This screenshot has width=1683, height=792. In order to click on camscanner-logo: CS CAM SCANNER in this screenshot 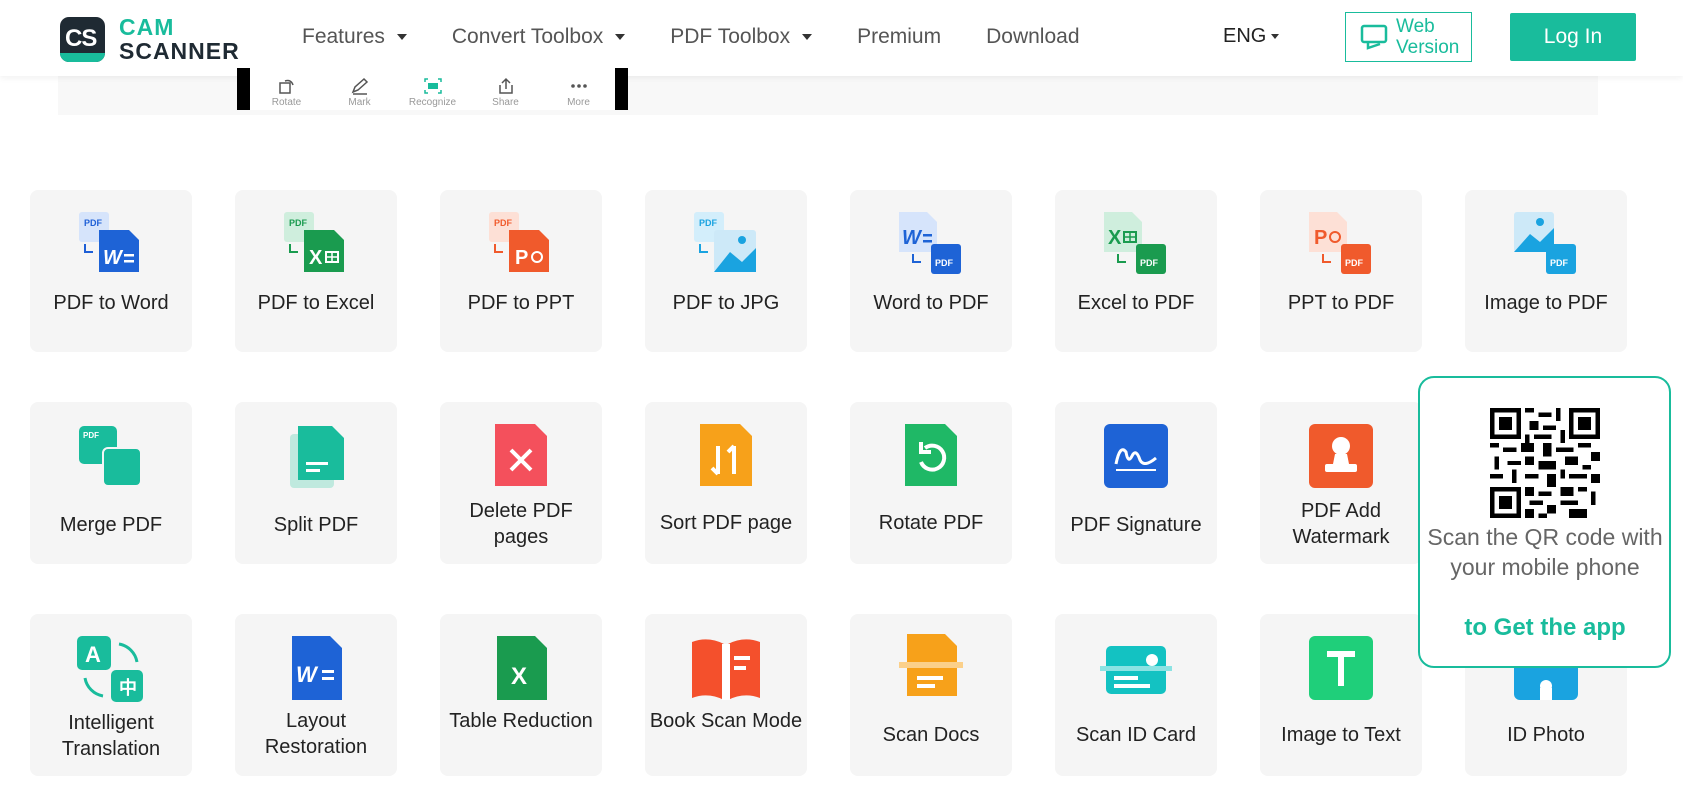, I will do `click(150, 39)`.